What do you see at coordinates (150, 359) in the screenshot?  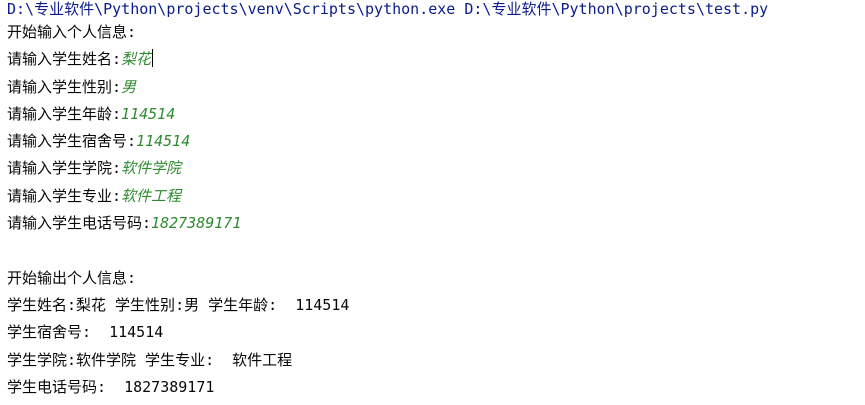 I see `output-line: 学生学院:软件学院 学生专业: 软件工程` at bounding box center [150, 359].